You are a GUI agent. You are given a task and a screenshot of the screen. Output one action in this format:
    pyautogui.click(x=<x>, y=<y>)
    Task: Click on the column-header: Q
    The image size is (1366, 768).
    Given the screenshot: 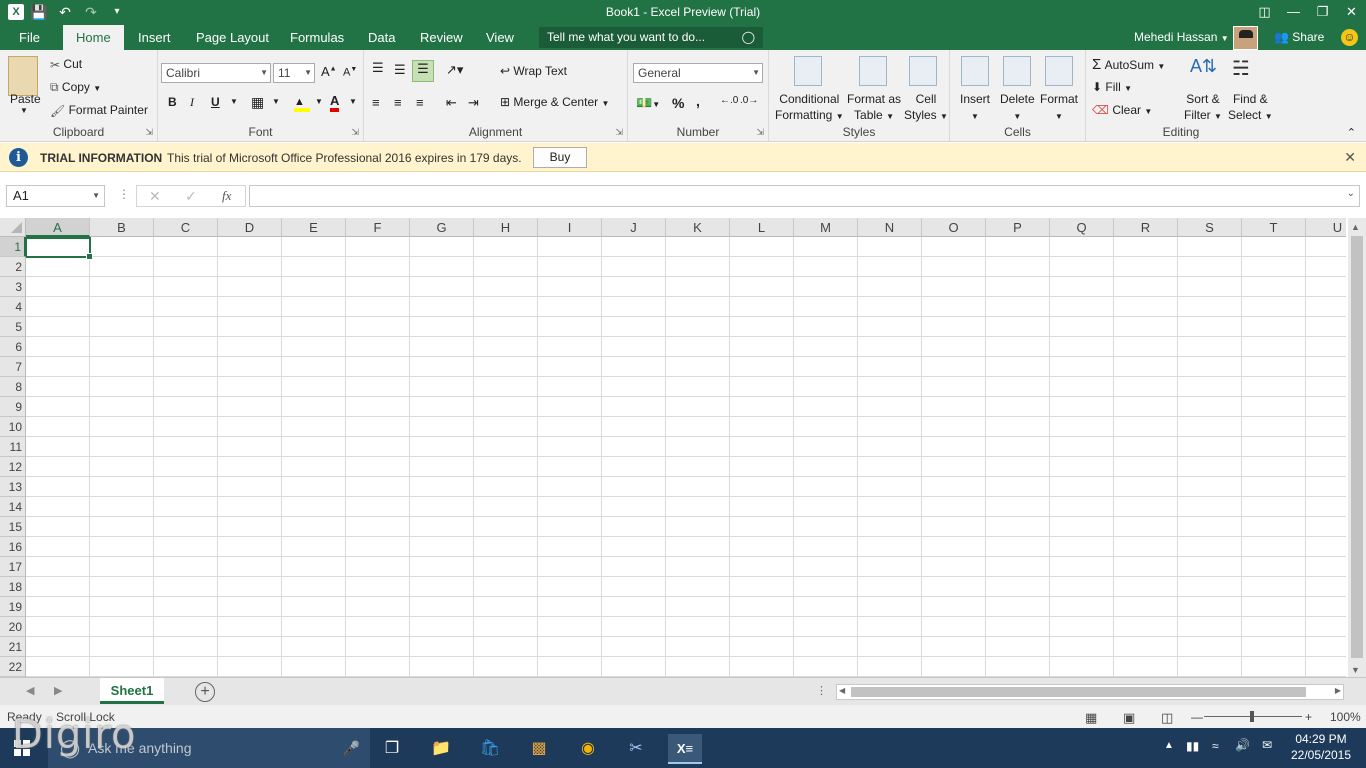 What is the action you would take?
    pyautogui.click(x=1082, y=227)
    